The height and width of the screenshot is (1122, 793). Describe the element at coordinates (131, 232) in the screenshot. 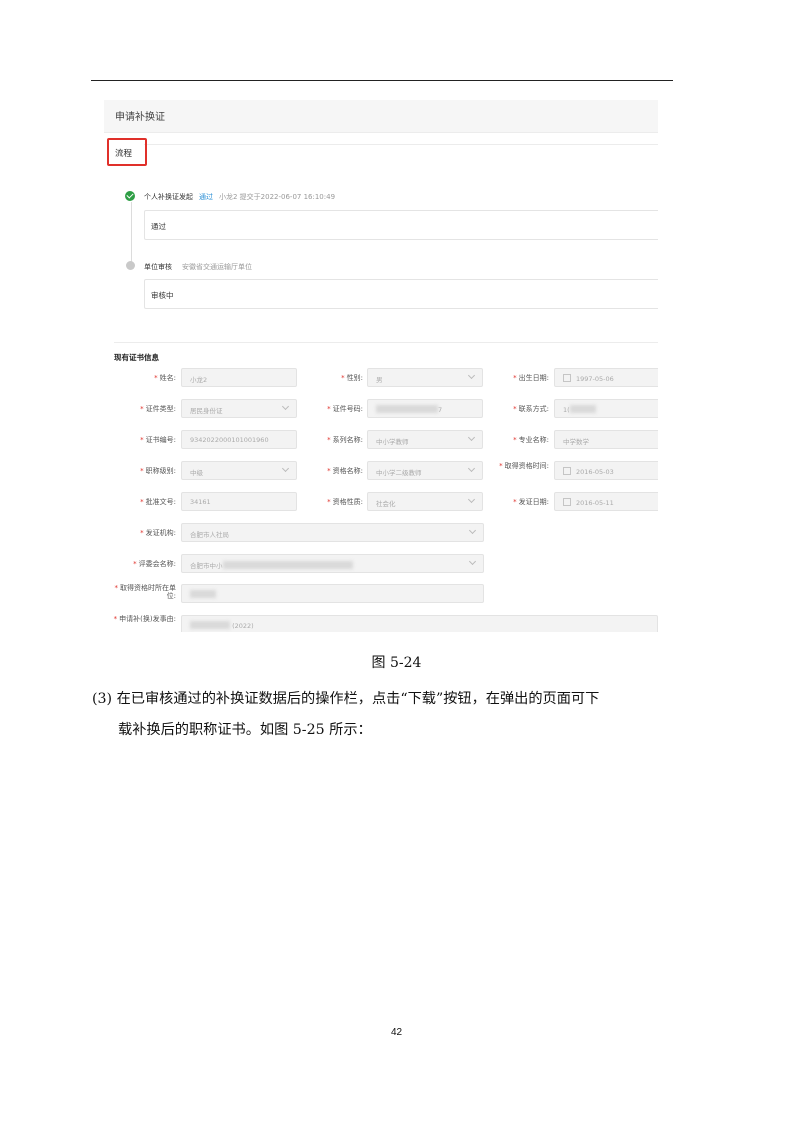

I see `timeline-line` at that location.